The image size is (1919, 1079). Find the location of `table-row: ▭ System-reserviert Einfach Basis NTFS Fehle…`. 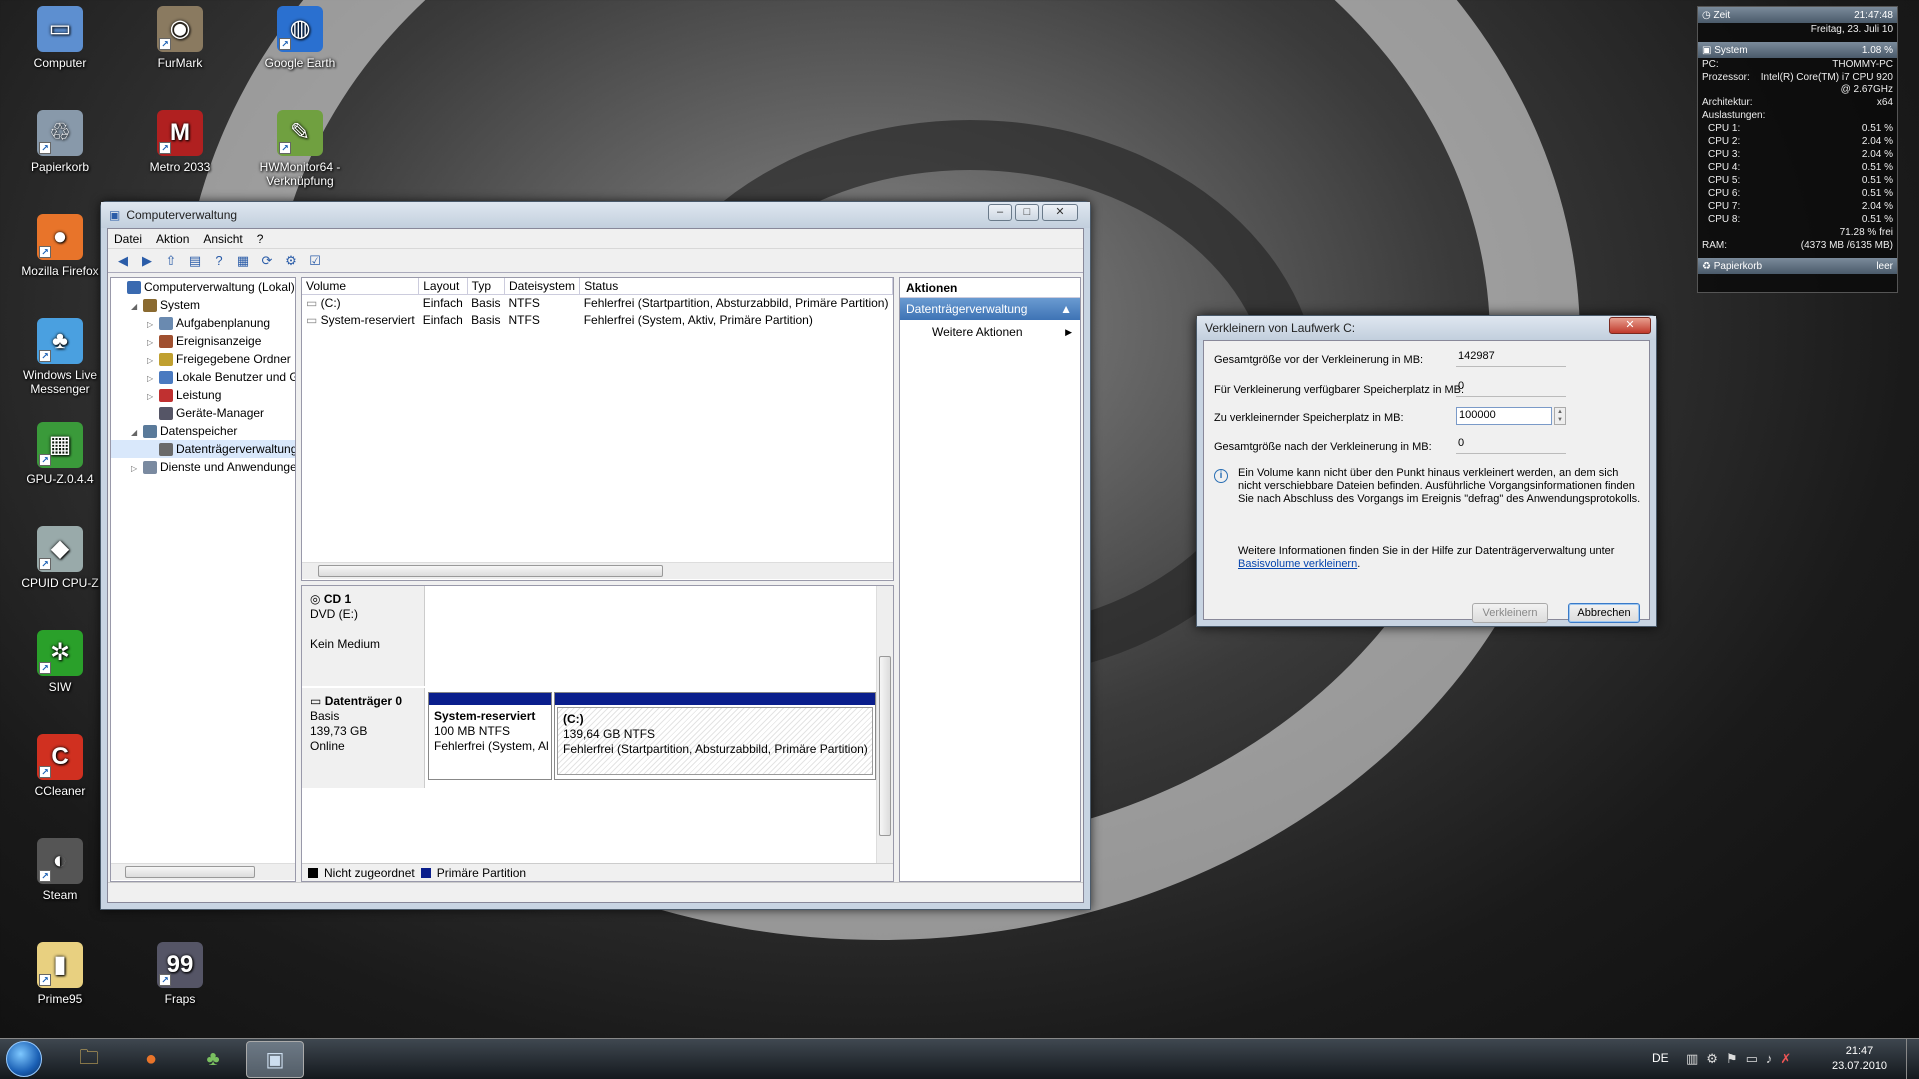

table-row: ▭ System-reserviert Einfach Basis NTFS Fehle… is located at coordinates (597, 320).